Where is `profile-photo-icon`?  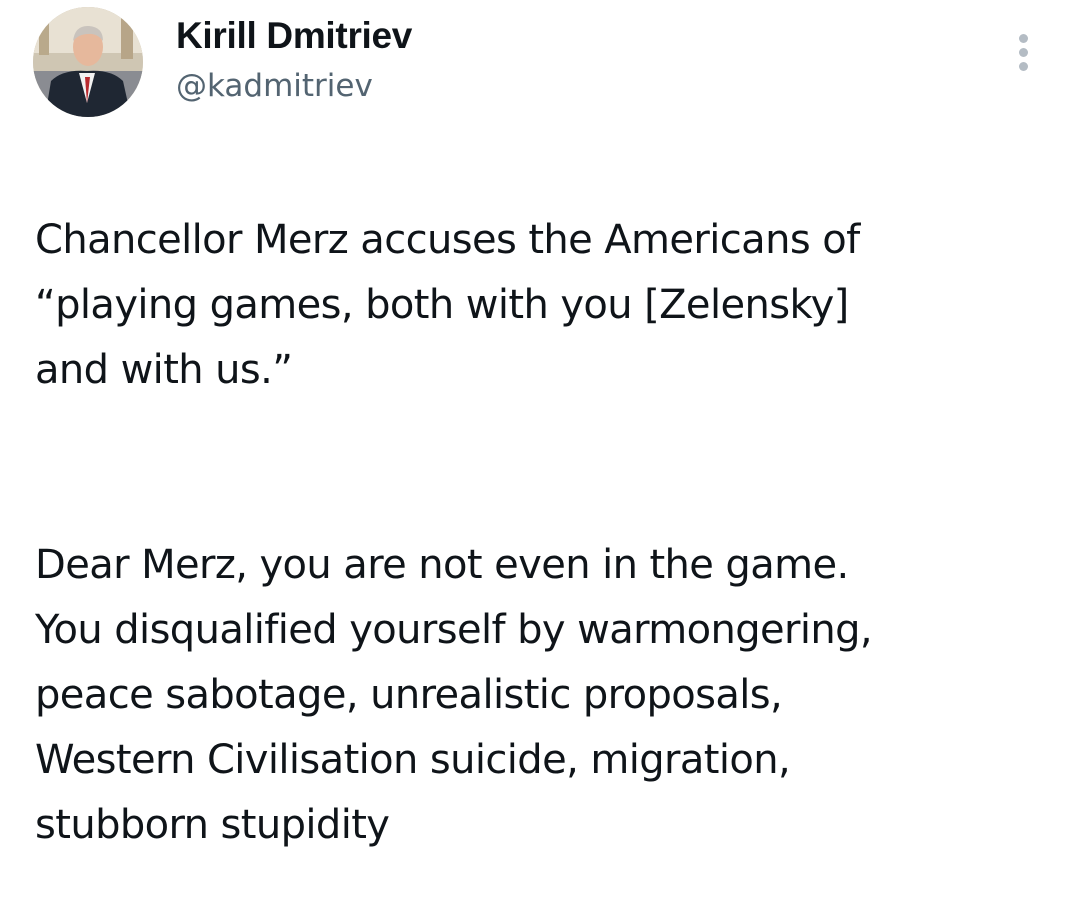
profile-photo-icon is located at coordinates (88, 62).